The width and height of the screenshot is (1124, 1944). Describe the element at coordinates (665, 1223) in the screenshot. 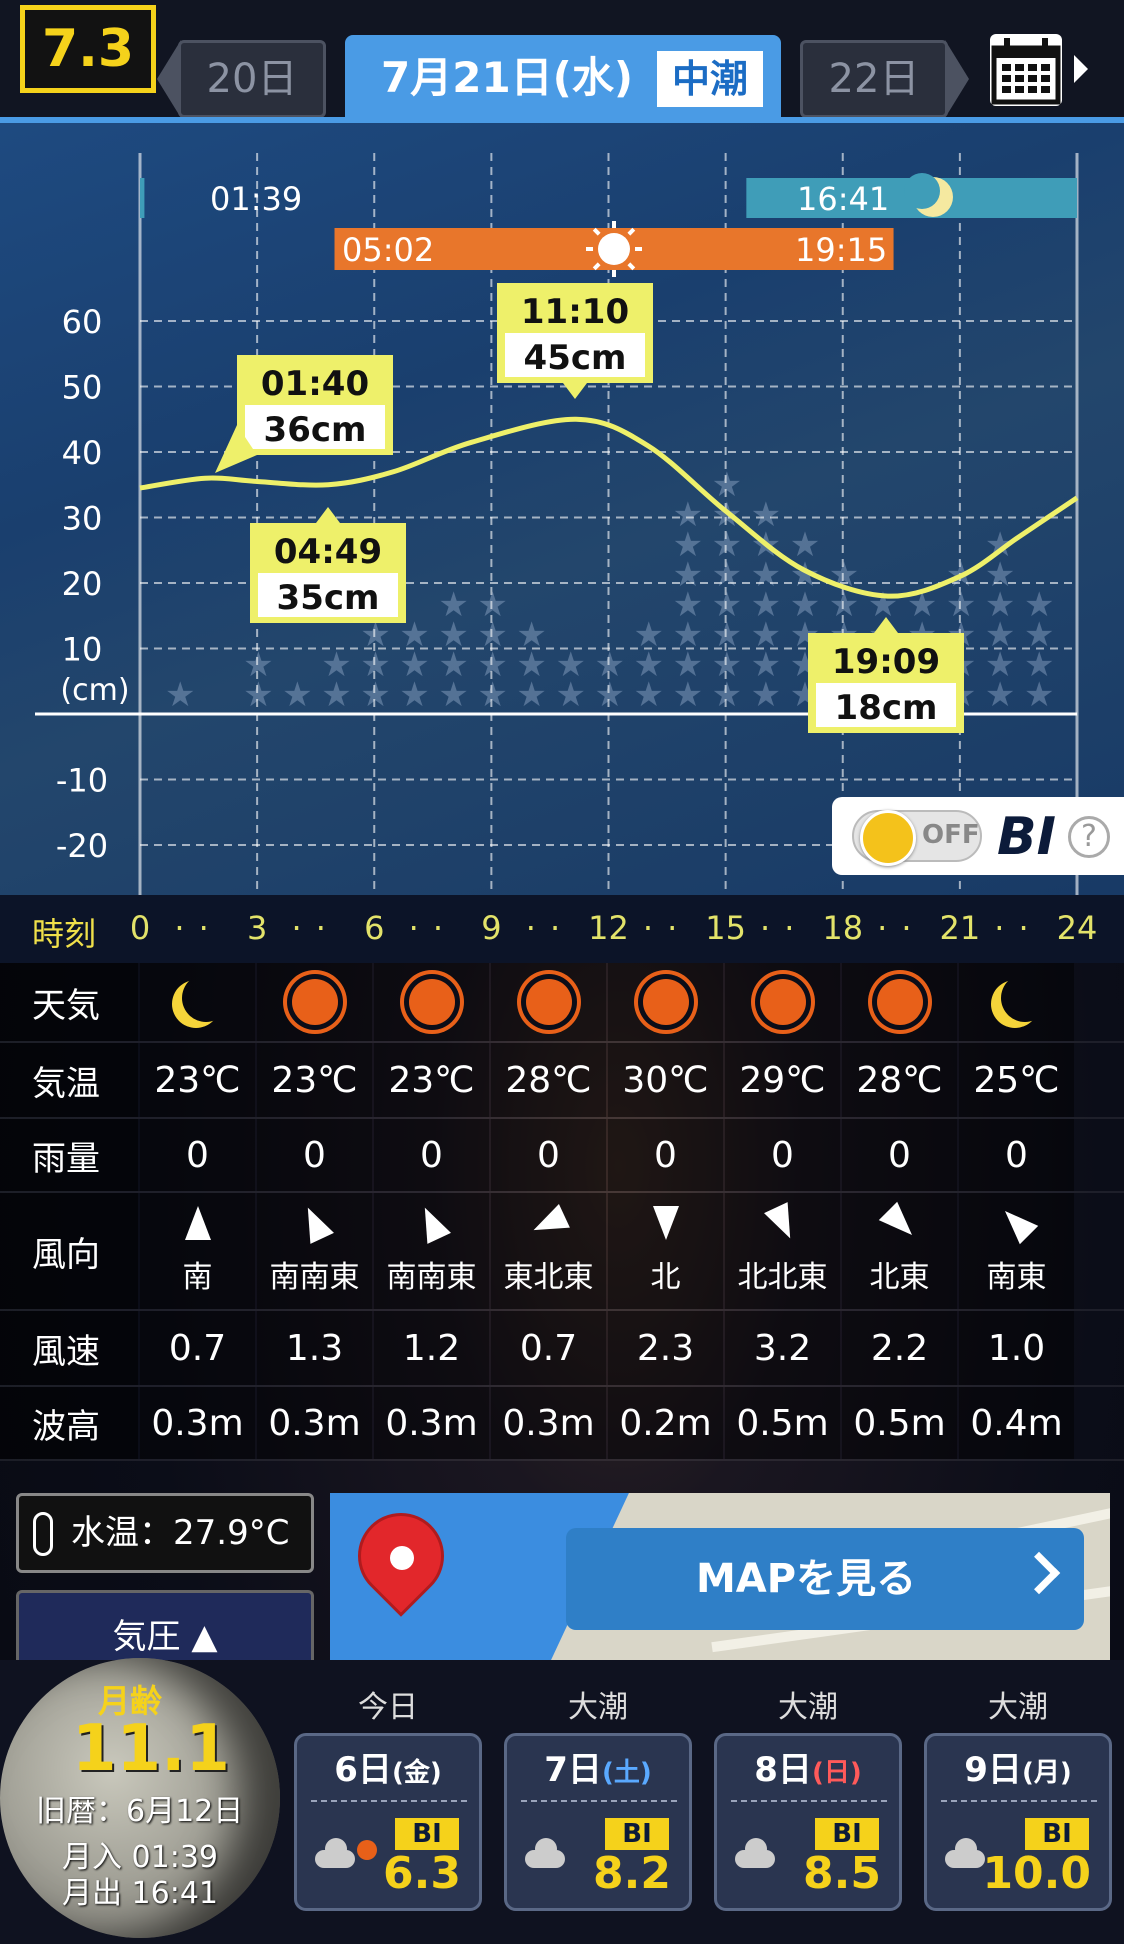

I see `wind-arrow-icon` at that location.